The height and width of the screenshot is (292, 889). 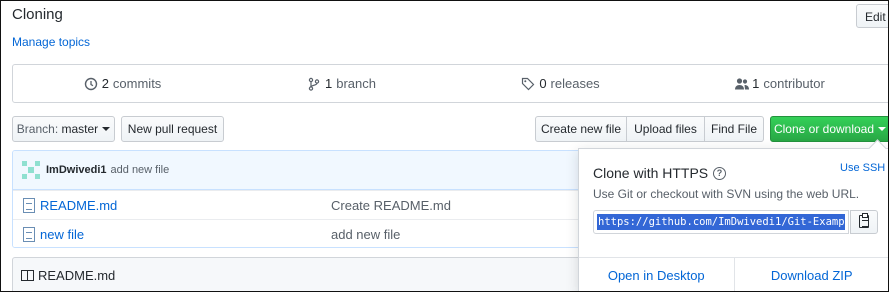 I want to click on file-commit-message: Create README.md, so click(x=391, y=205).